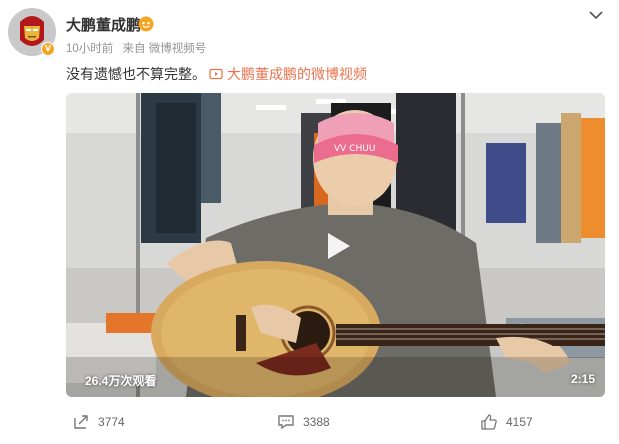  I want to click on post-source: 来自 微博视频号, so click(164, 49).